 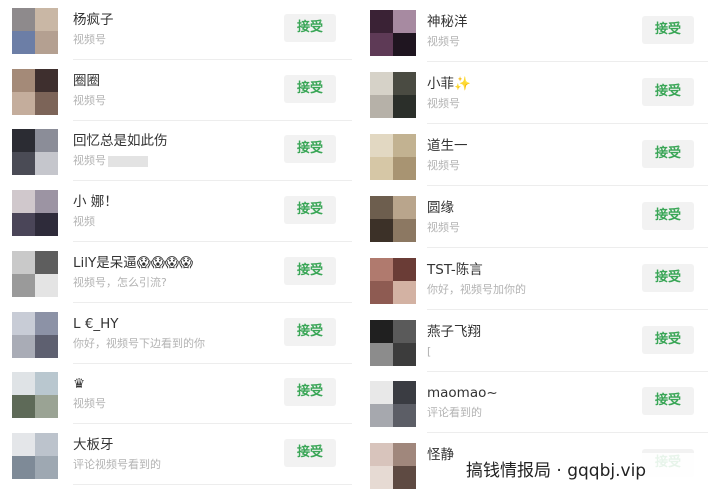 What do you see at coordinates (454, 351) in the screenshot?
I see `request-message-row: [` at bounding box center [454, 351].